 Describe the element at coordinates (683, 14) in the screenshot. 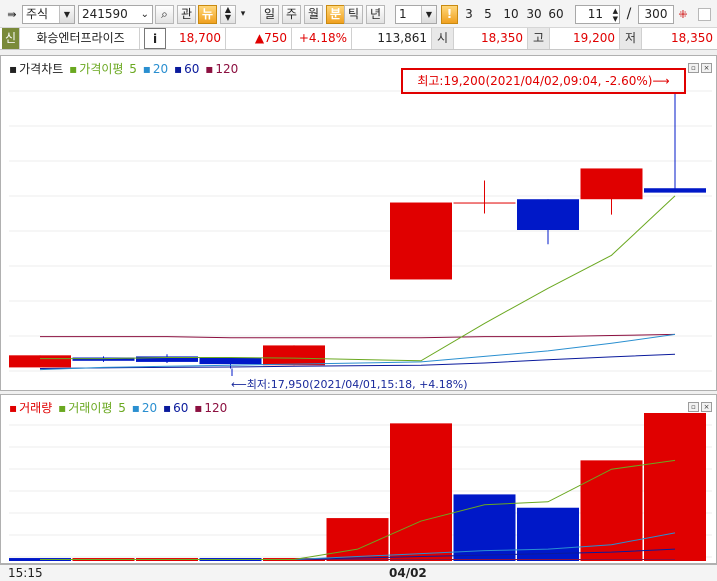

I see `settings-grid-icon: ⁜` at that location.